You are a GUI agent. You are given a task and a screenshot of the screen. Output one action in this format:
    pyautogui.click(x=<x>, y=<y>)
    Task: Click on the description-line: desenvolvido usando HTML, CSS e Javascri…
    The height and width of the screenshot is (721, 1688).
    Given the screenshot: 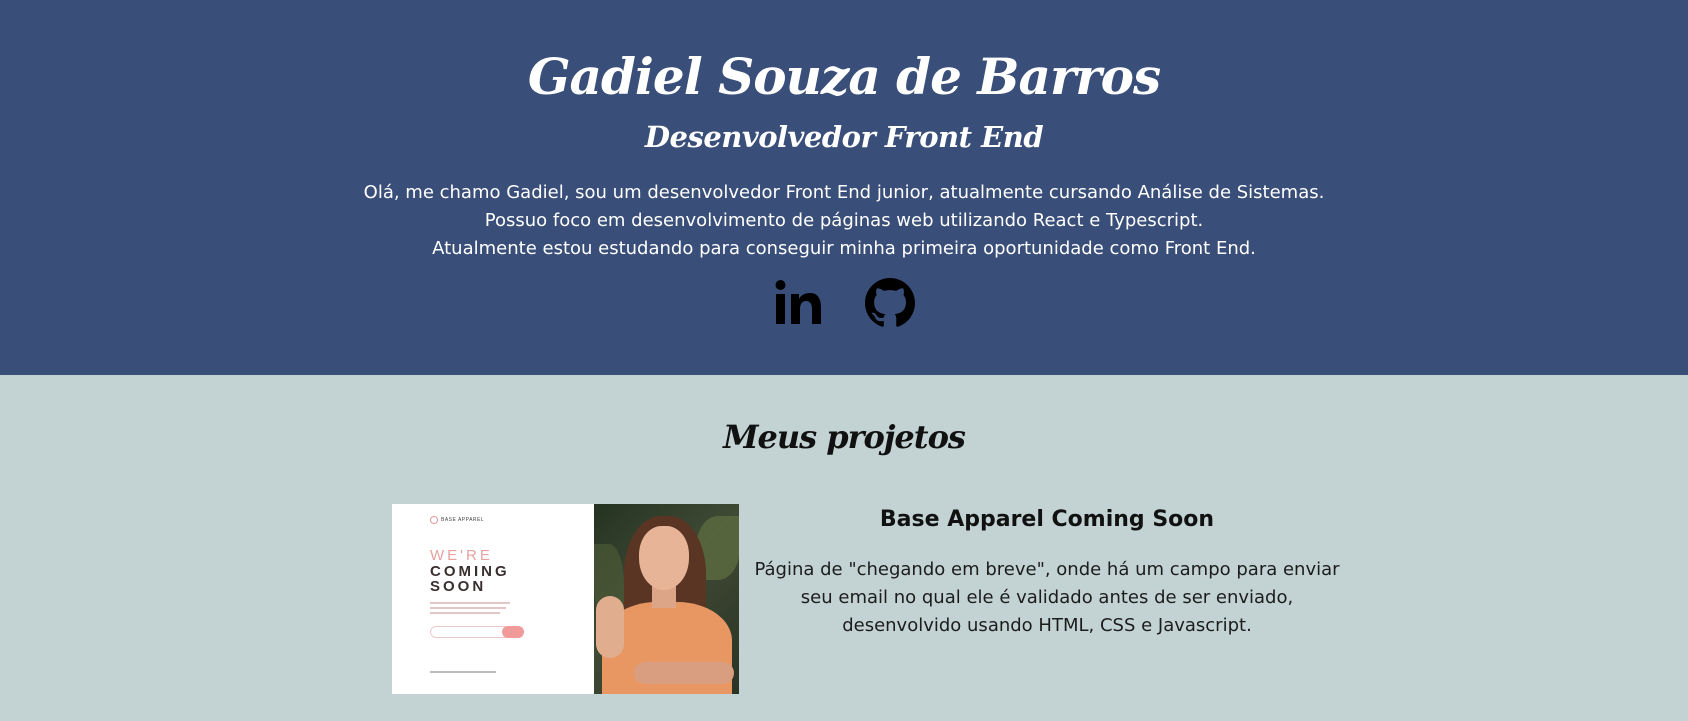 What is the action you would take?
    pyautogui.click(x=1047, y=625)
    